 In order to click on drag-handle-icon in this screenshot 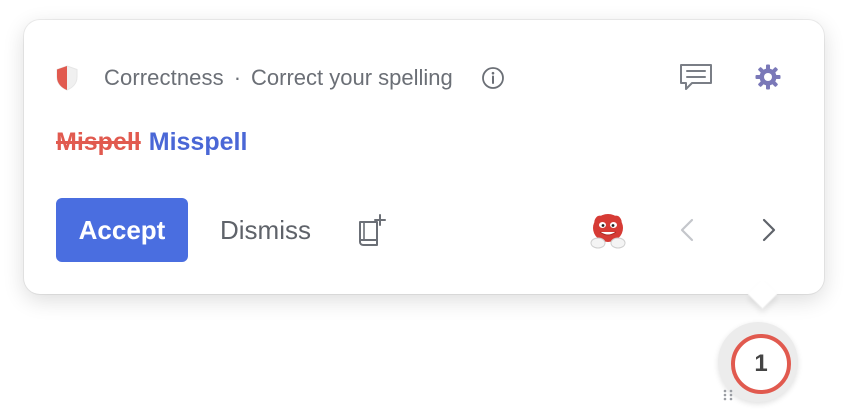, I will do `click(728, 395)`.